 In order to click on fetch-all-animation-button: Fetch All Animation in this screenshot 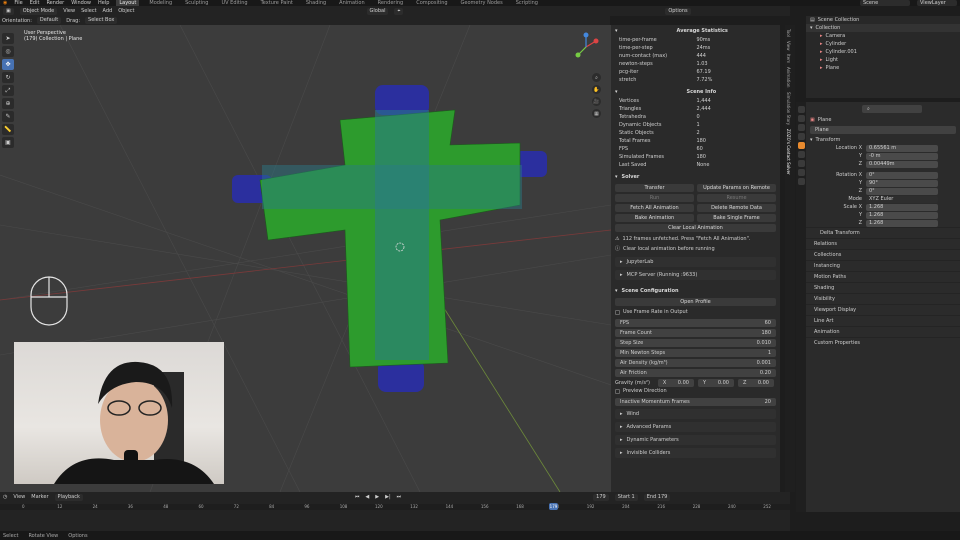, I will do `click(654, 208)`.